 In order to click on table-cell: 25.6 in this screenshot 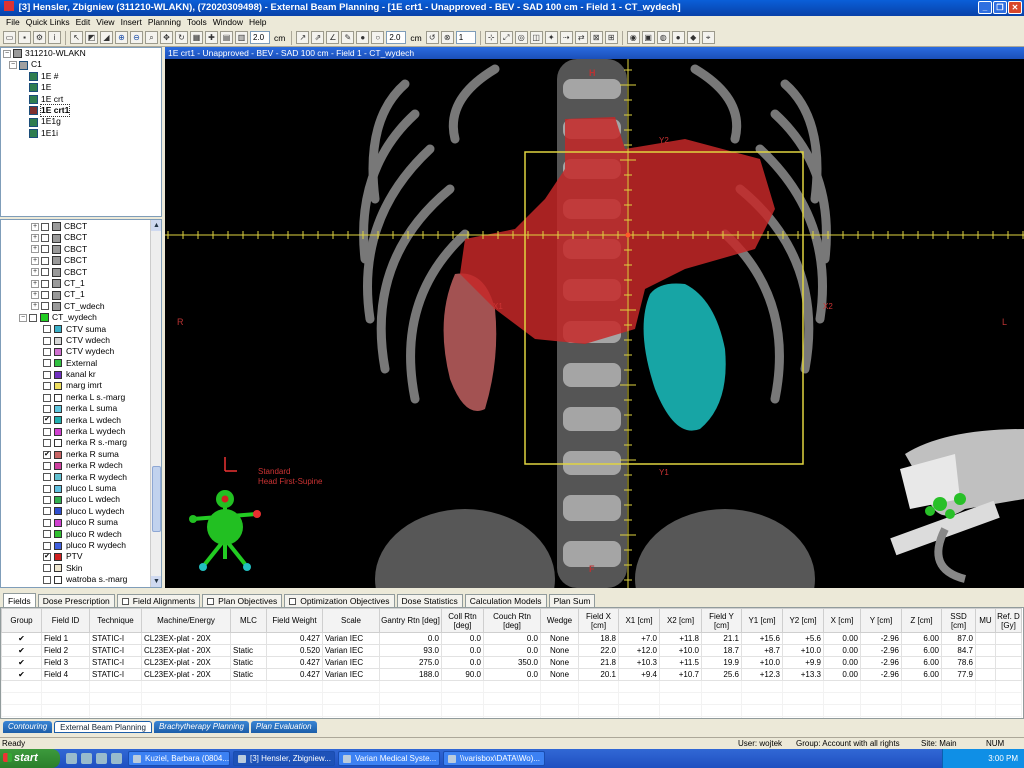, I will do `click(721, 674)`.